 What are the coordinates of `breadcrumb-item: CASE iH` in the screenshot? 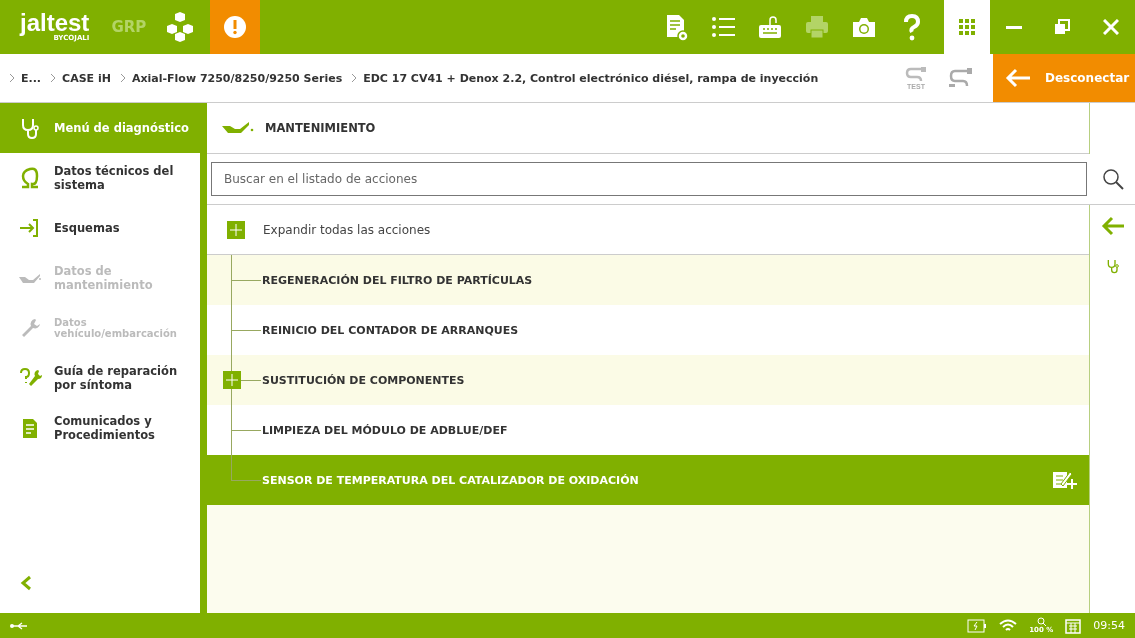 It's located at (86, 78).